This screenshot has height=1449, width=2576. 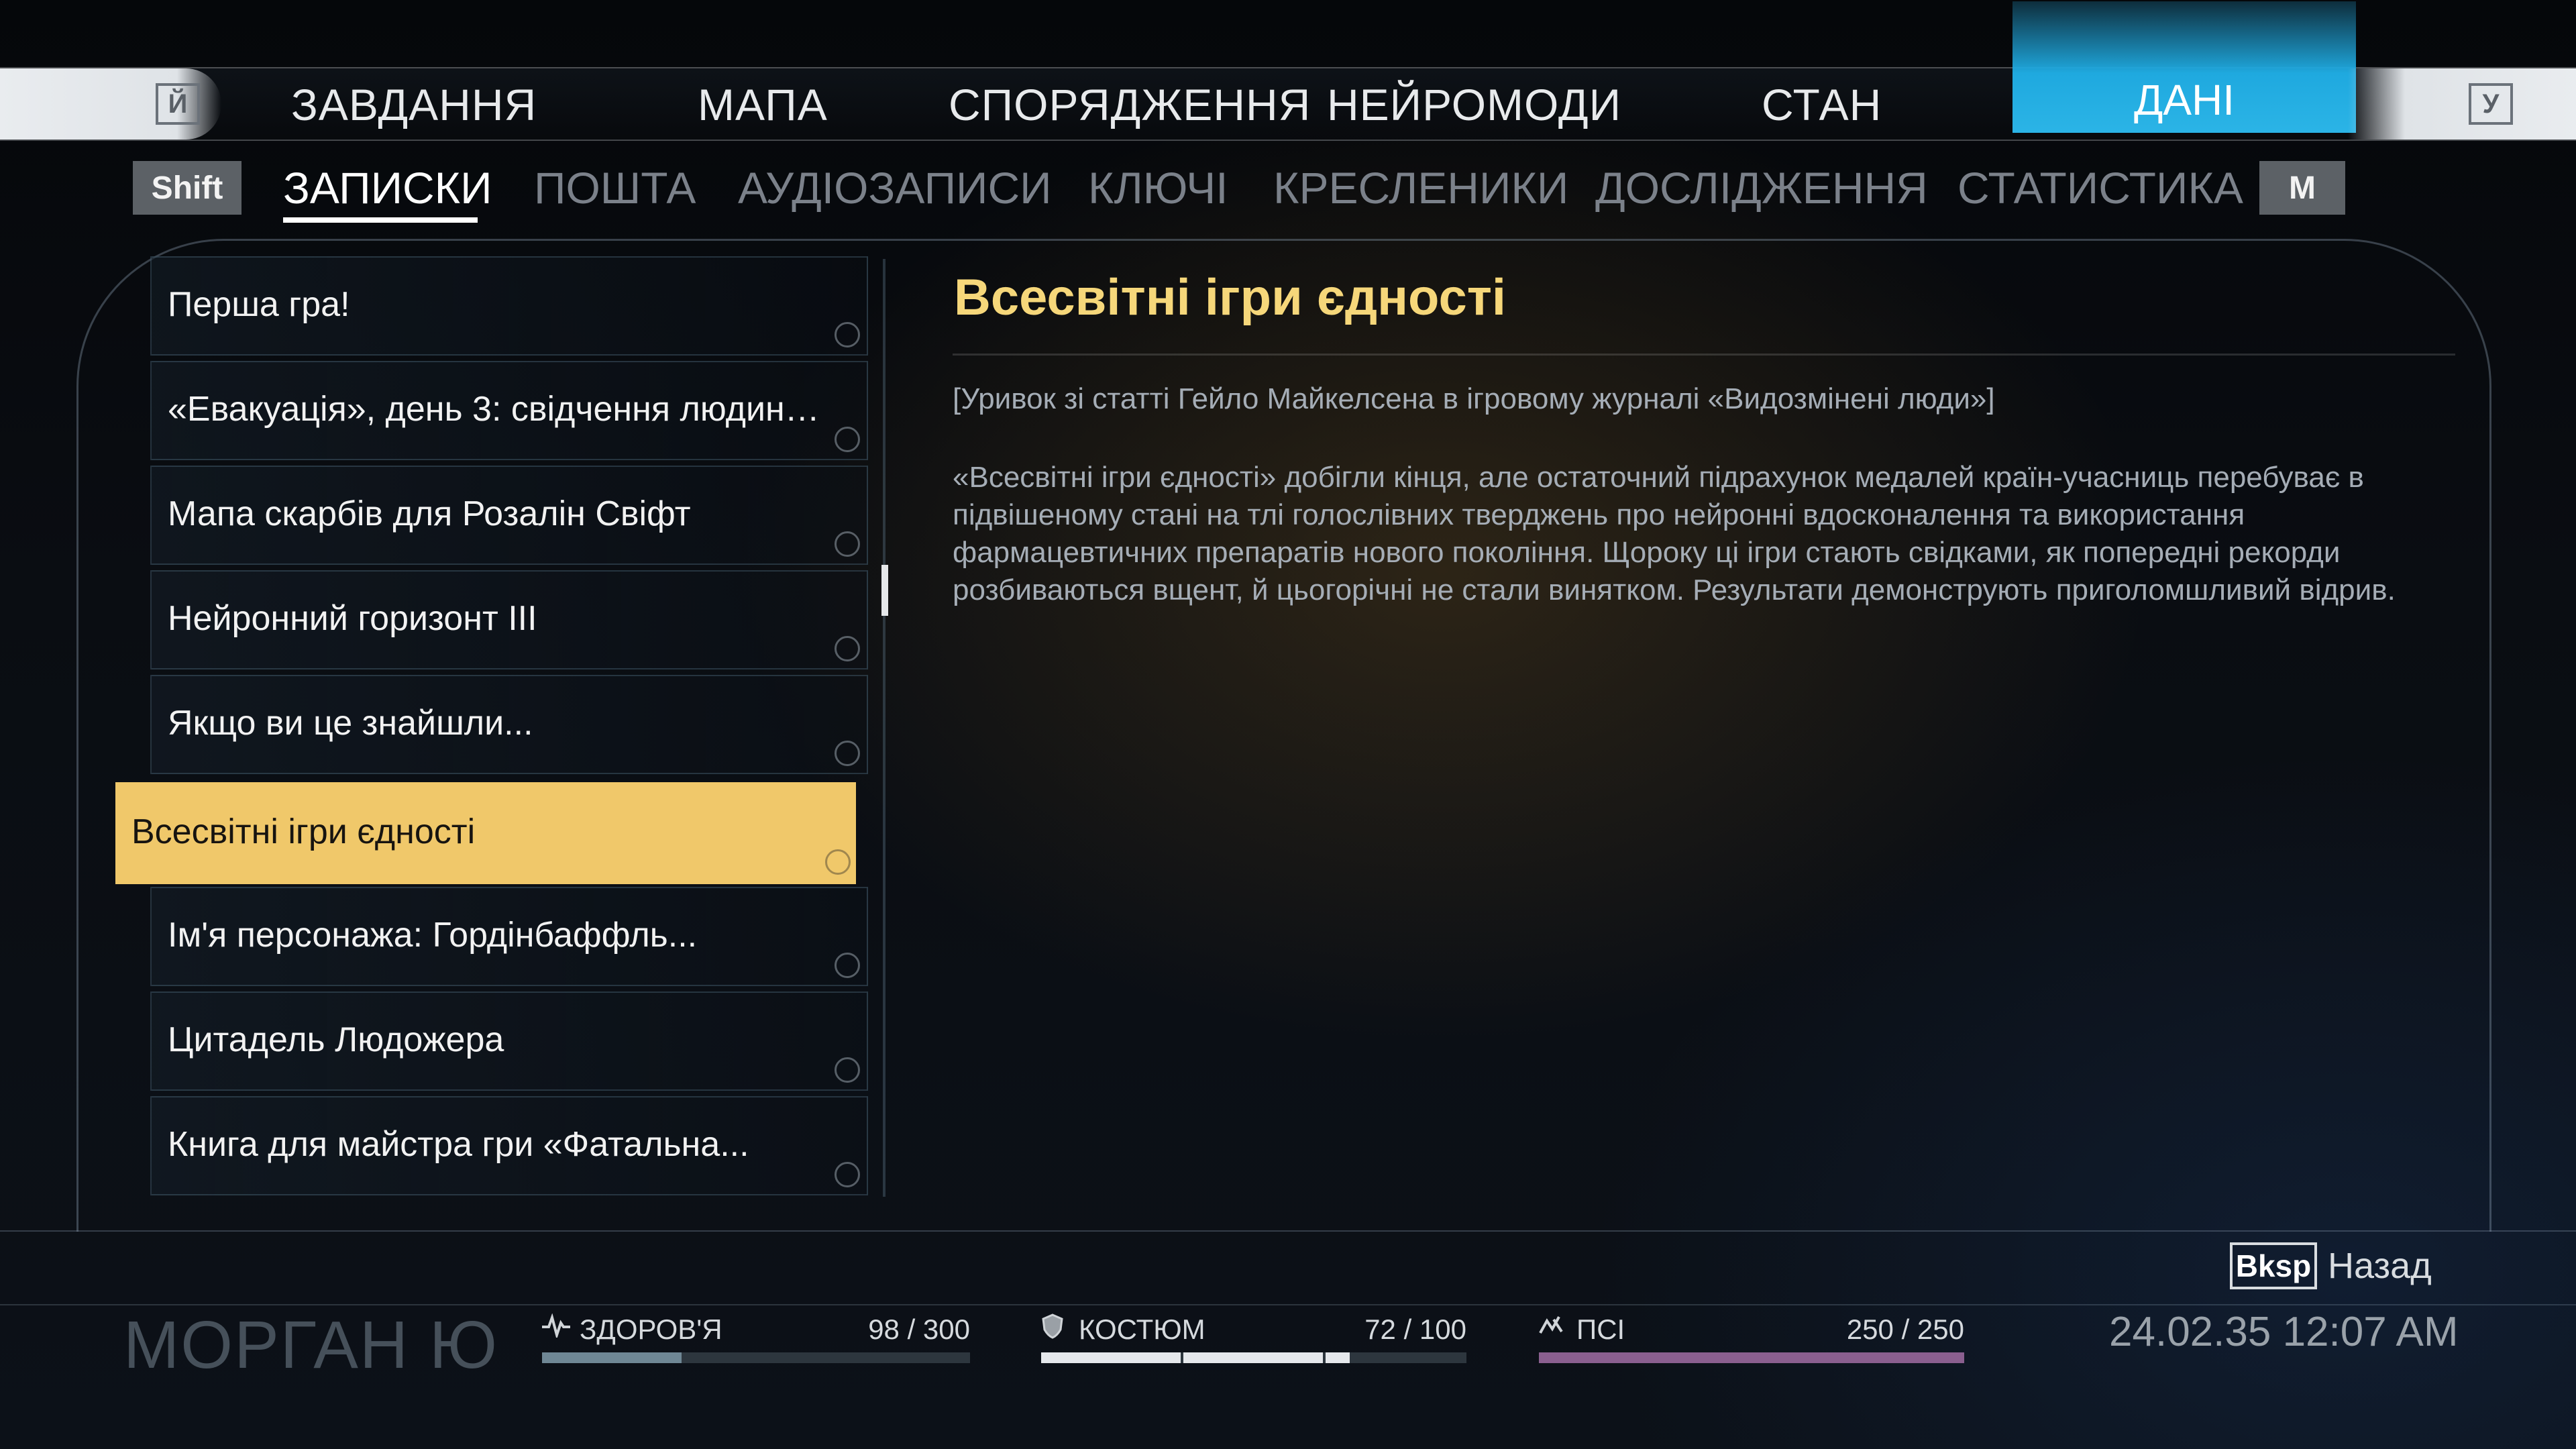 What do you see at coordinates (2302, 188) in the screenshot?
I see `next-subtab-key: M` at bounding box center [2302, 188].